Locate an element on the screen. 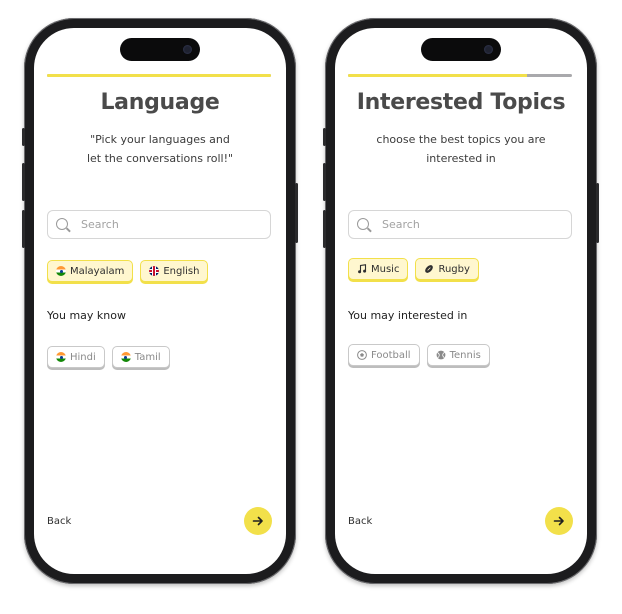  subtitle-line-1: "Pick your languages and is located at coordinates (160, 139).